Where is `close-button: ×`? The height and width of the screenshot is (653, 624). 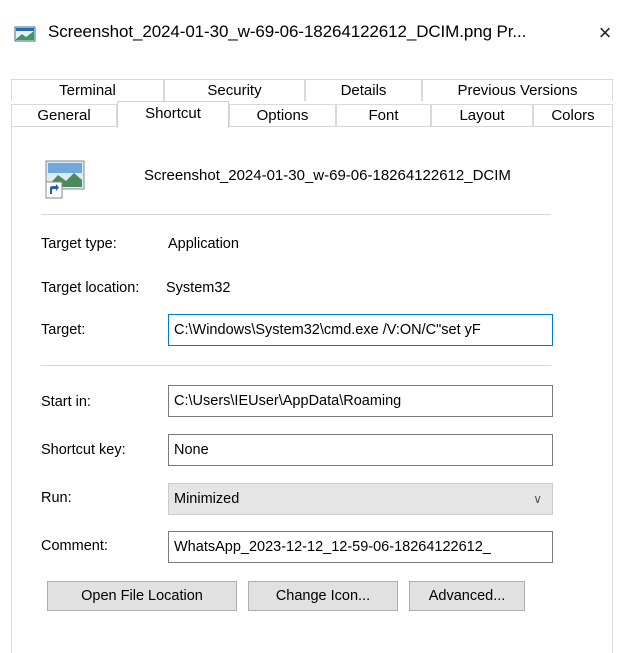
close-button: × is located at coordinates (605, 33).